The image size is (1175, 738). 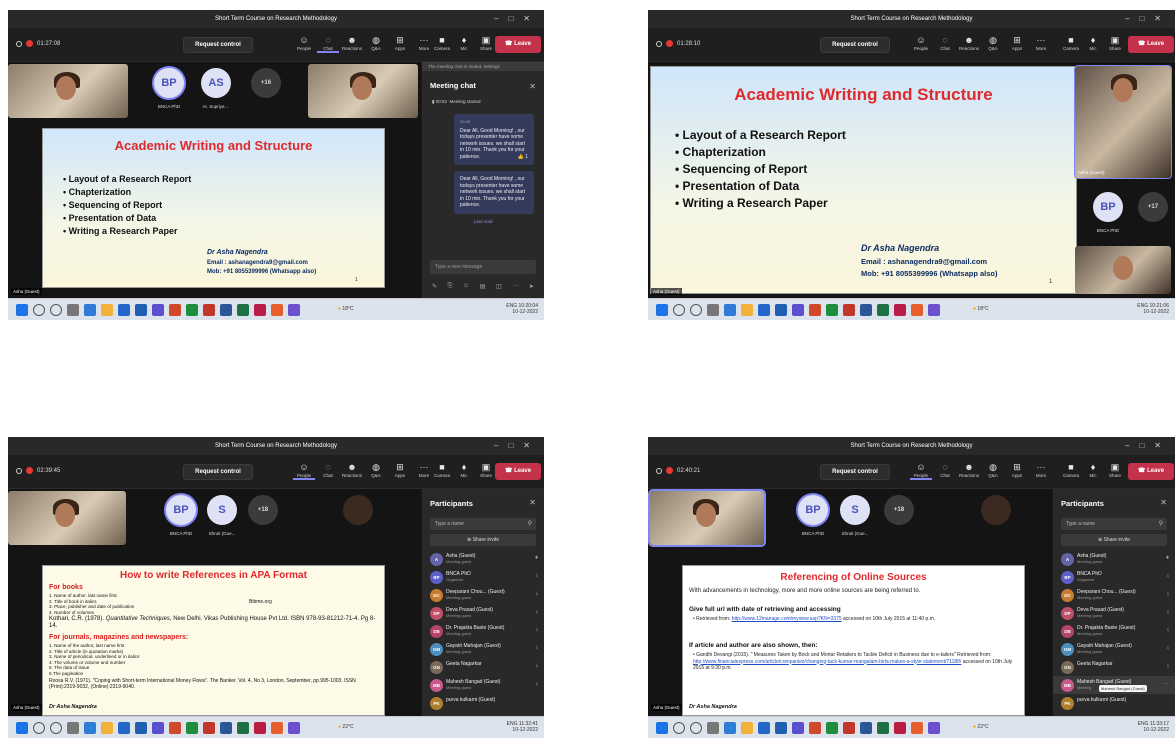 I want to click on system-tray: ENG 10:21:06 10-12-2022, so click(x=1153, y=309).